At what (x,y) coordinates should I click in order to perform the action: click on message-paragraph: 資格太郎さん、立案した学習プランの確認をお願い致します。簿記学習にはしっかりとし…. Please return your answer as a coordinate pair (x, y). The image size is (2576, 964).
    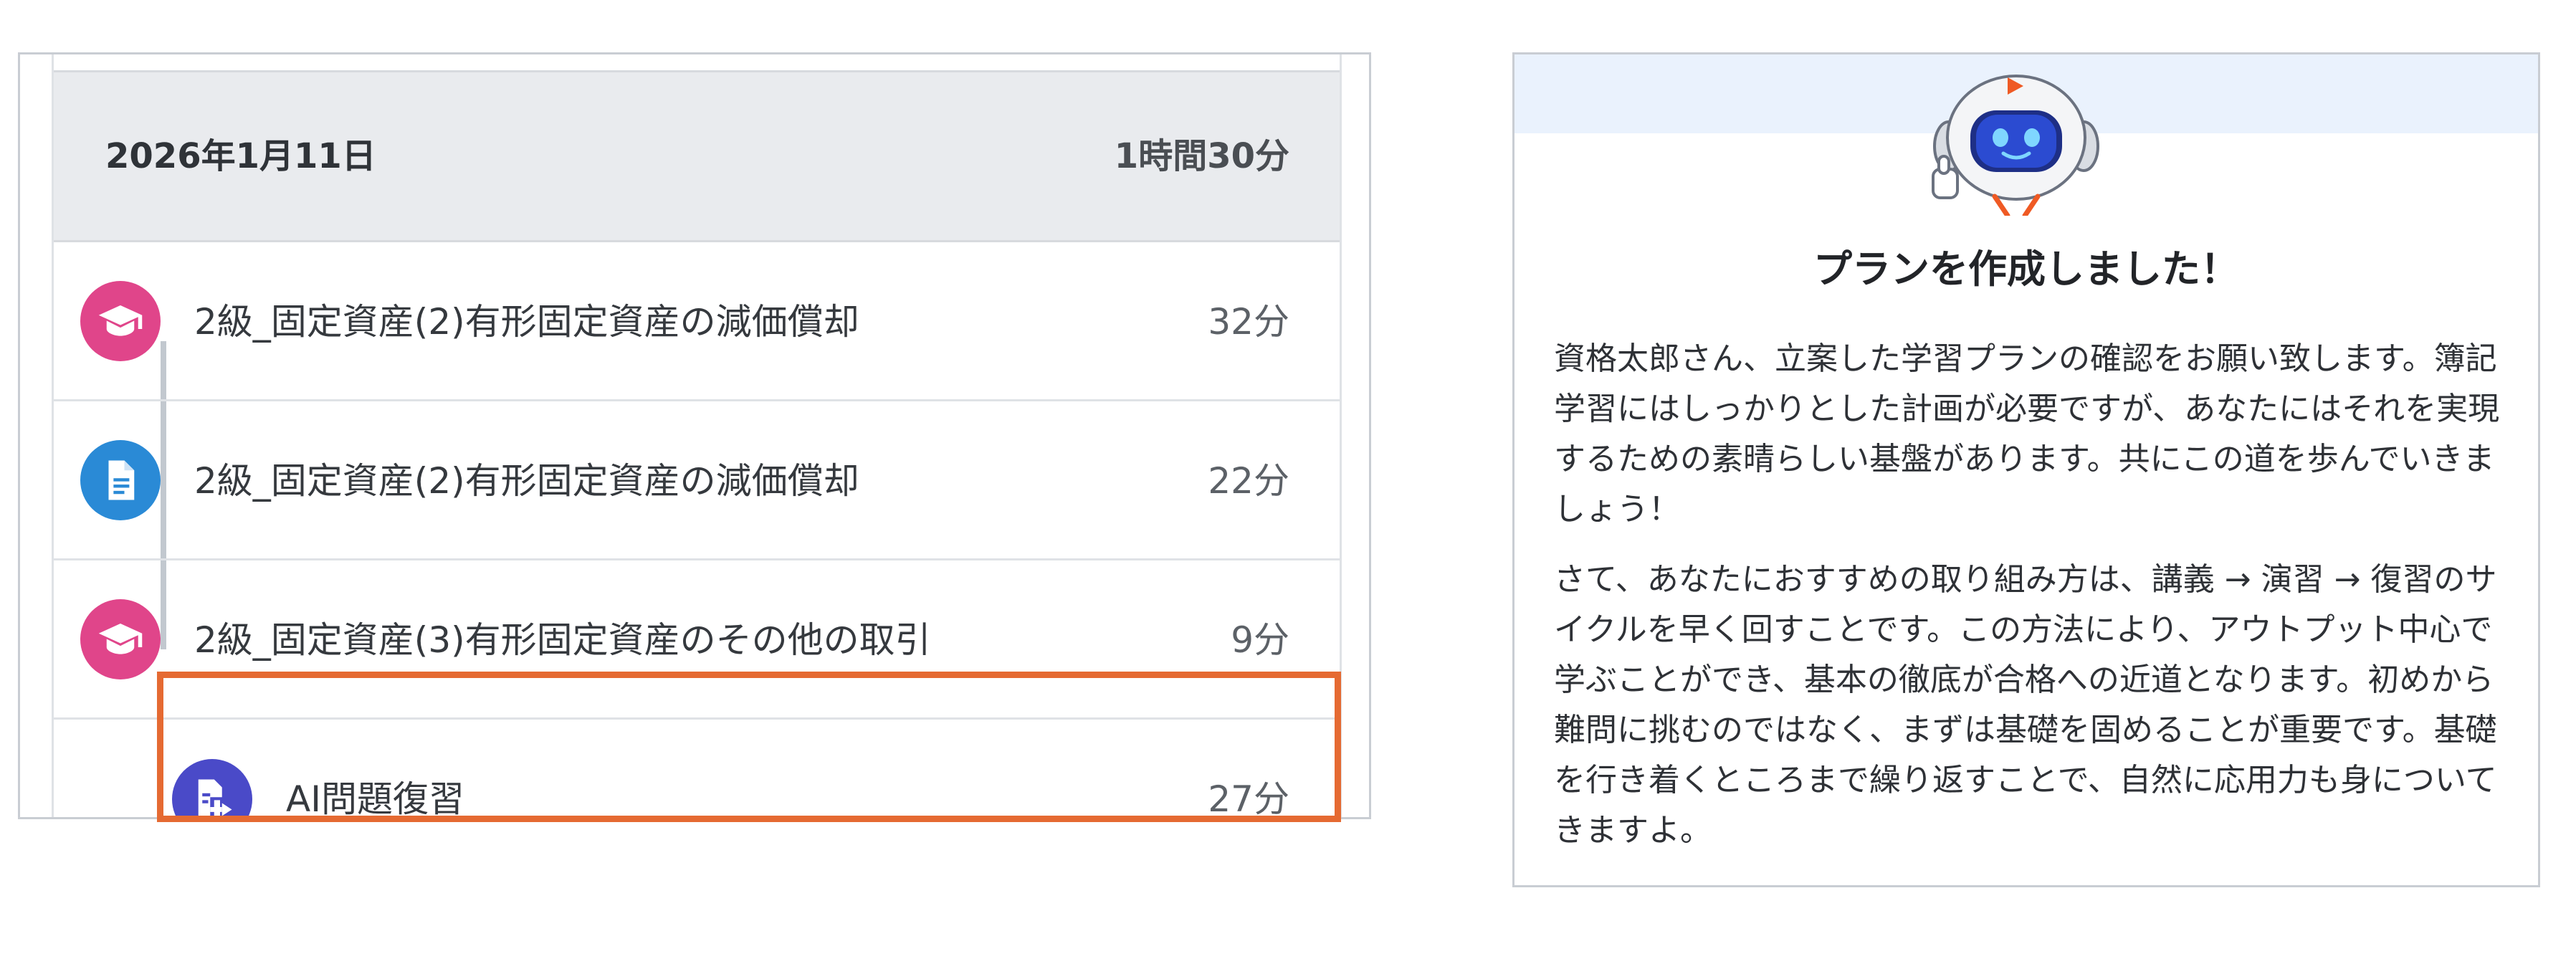
    Looking at the image, I should click on (2027, 434).